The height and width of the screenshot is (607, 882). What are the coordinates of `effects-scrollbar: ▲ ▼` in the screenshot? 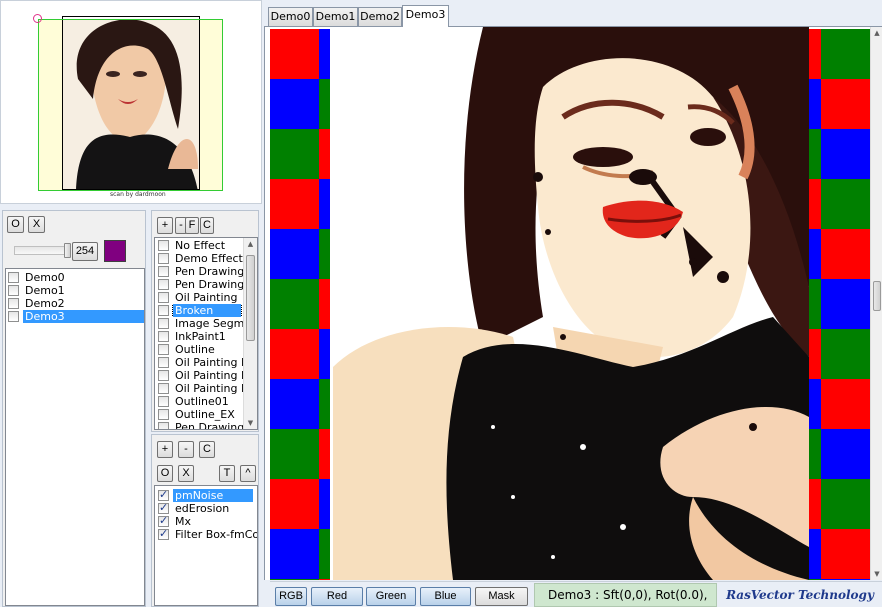 It's located at (250, 333).